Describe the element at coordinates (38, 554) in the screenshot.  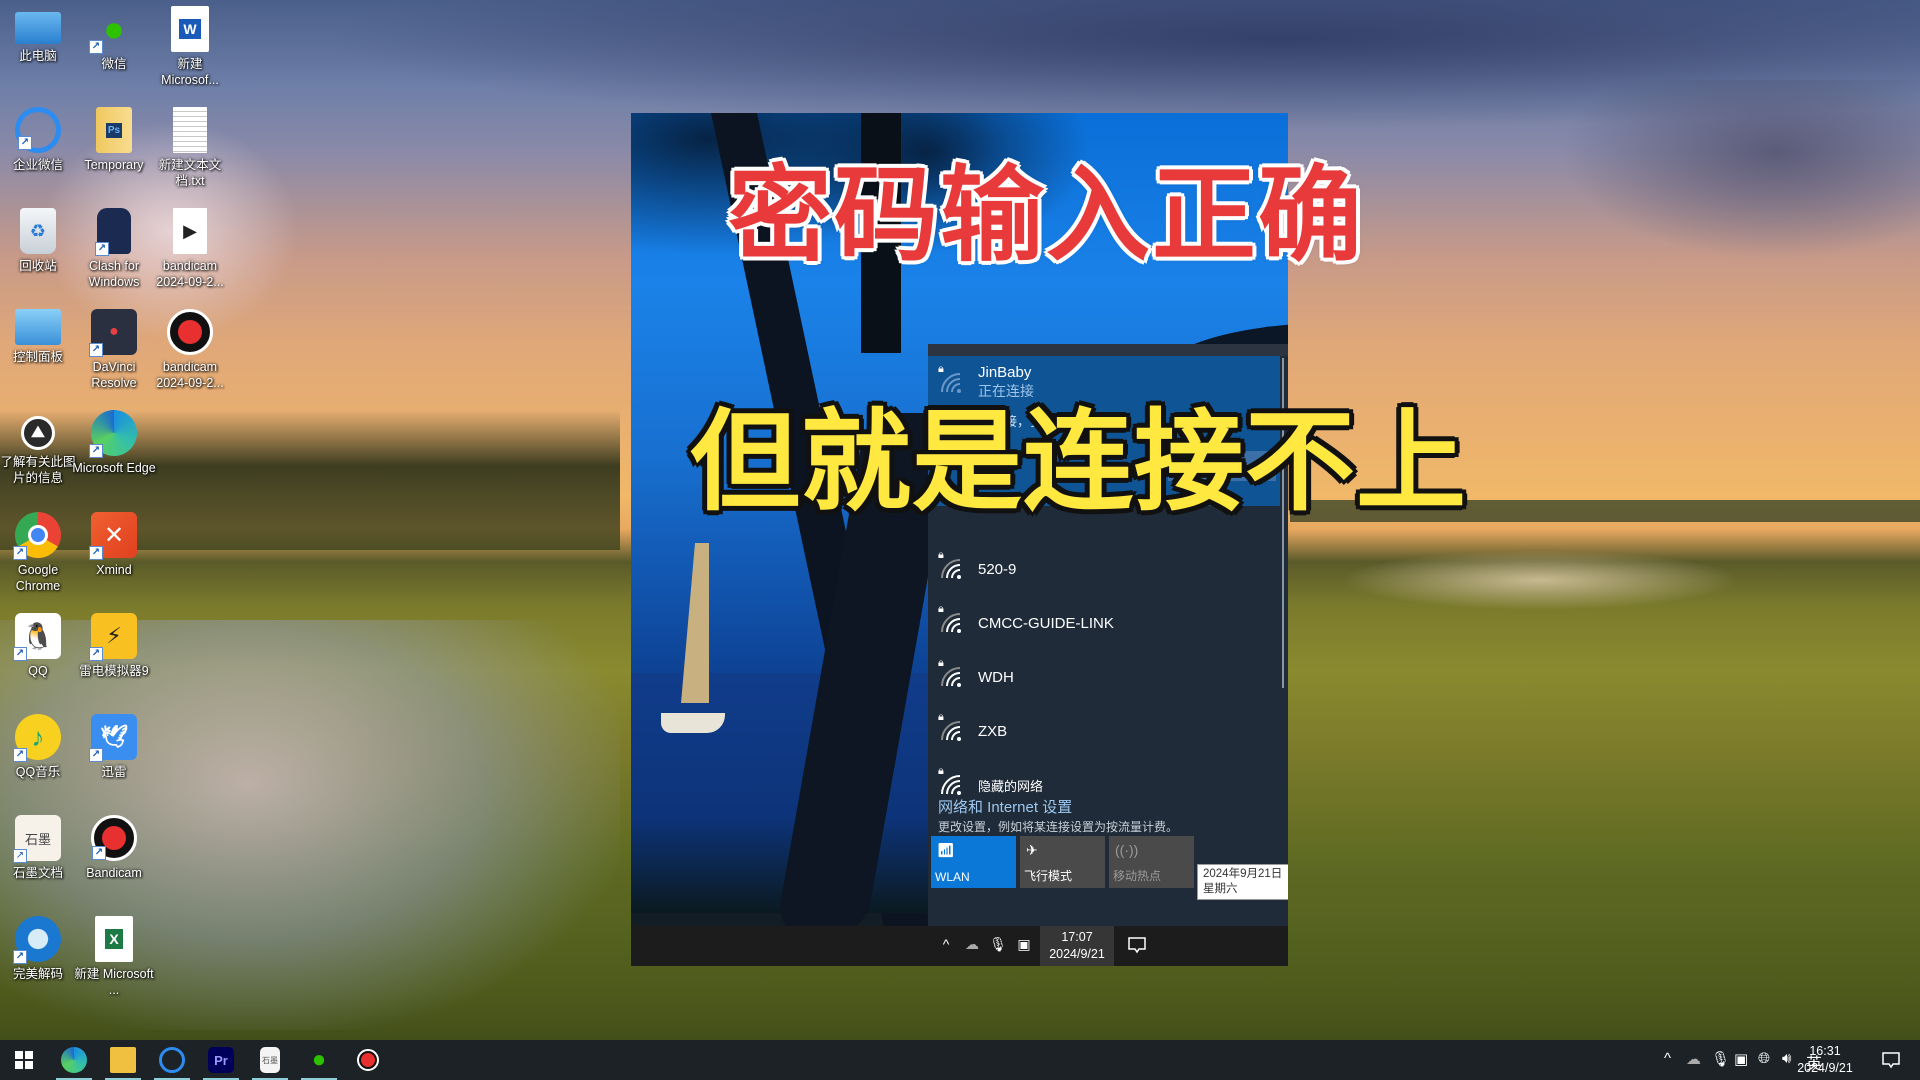
I see `desktop-icon-chrome: ↗ Google Chrome` at that location.